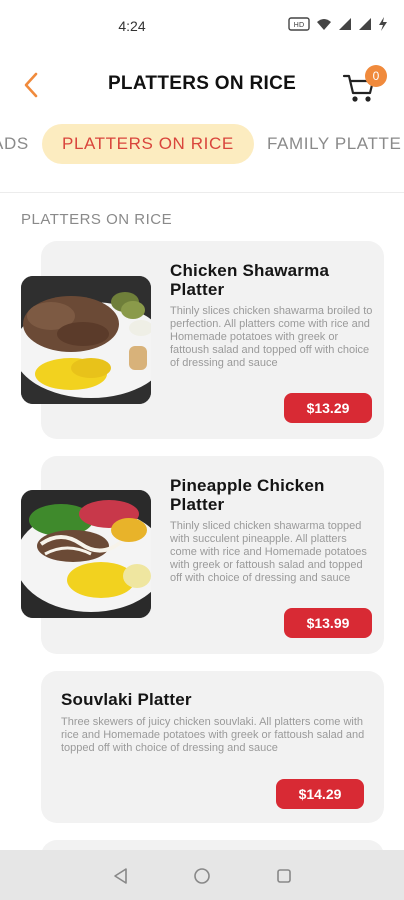 The height and width of the screenshot is (900, 404). I want to click on hd-volte-icon: HD, so click(299, 26).